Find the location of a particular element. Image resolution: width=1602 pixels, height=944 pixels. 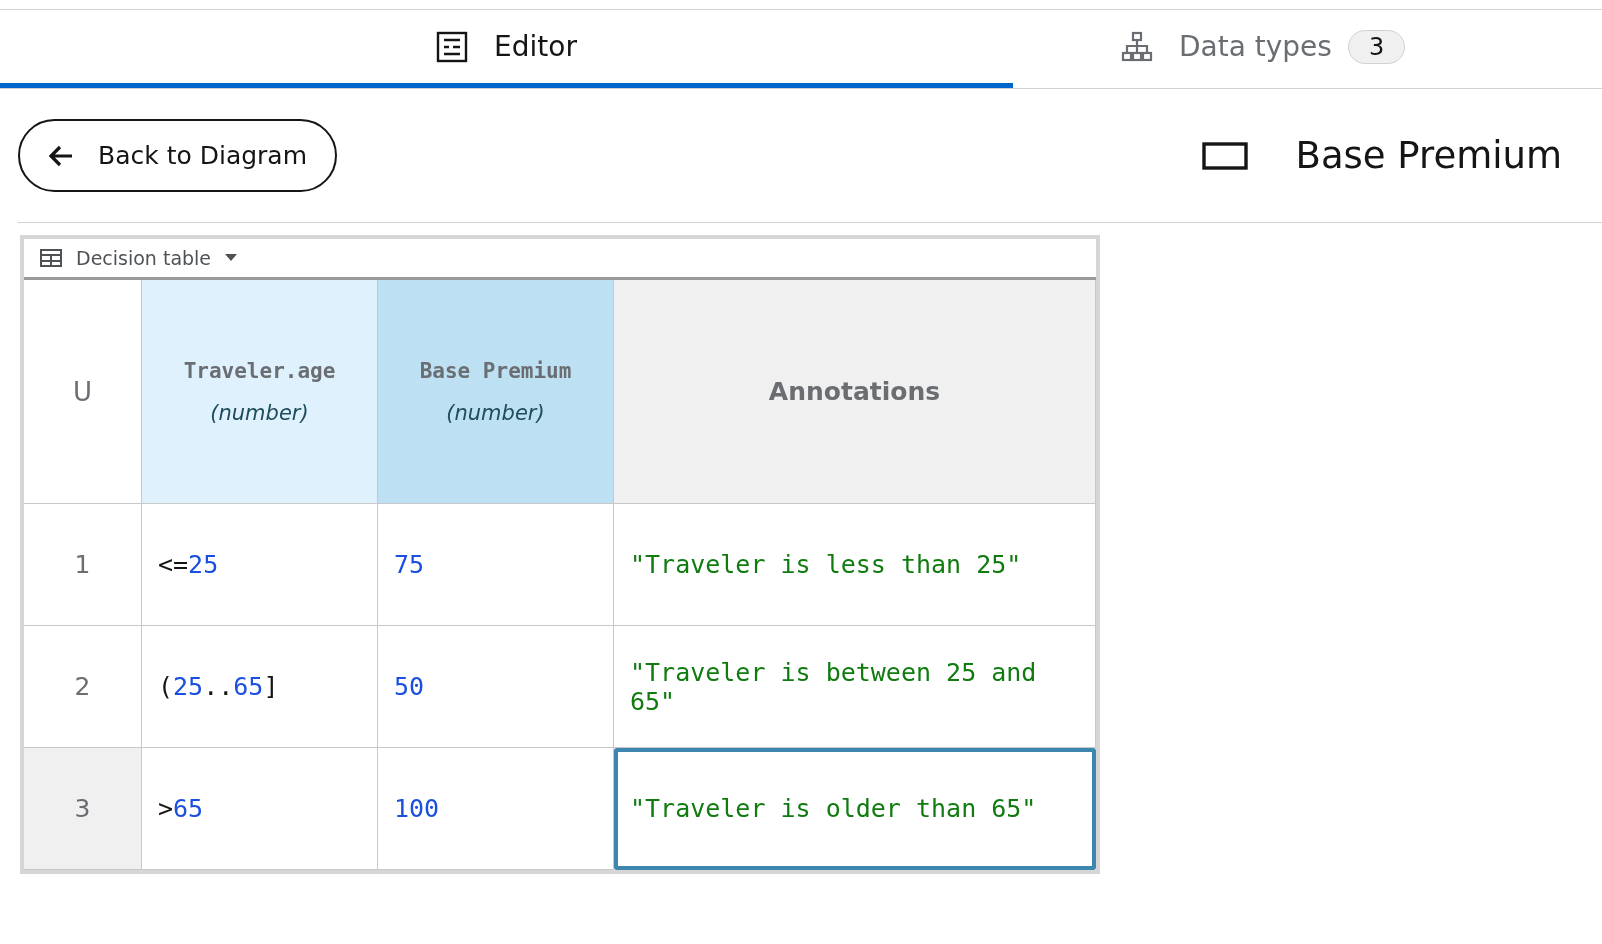

hierarchy-icon is located at coordinates (1137, 46).